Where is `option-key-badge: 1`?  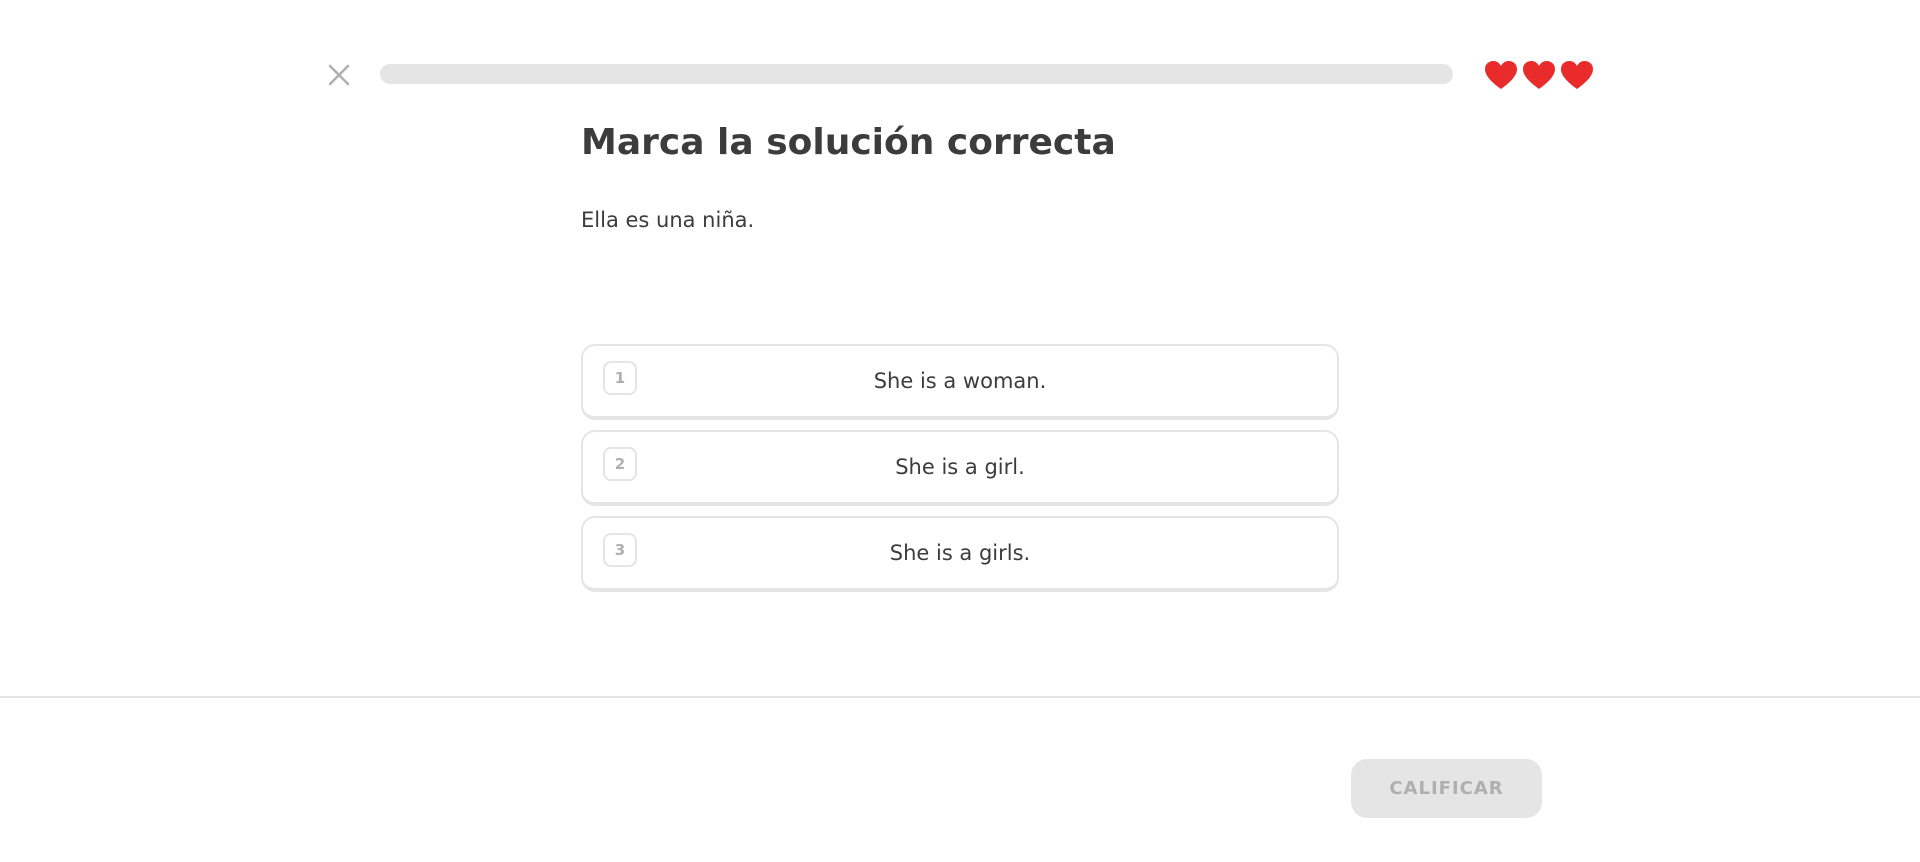 option-key-badge: 1 is located at coordinates (620, 378).